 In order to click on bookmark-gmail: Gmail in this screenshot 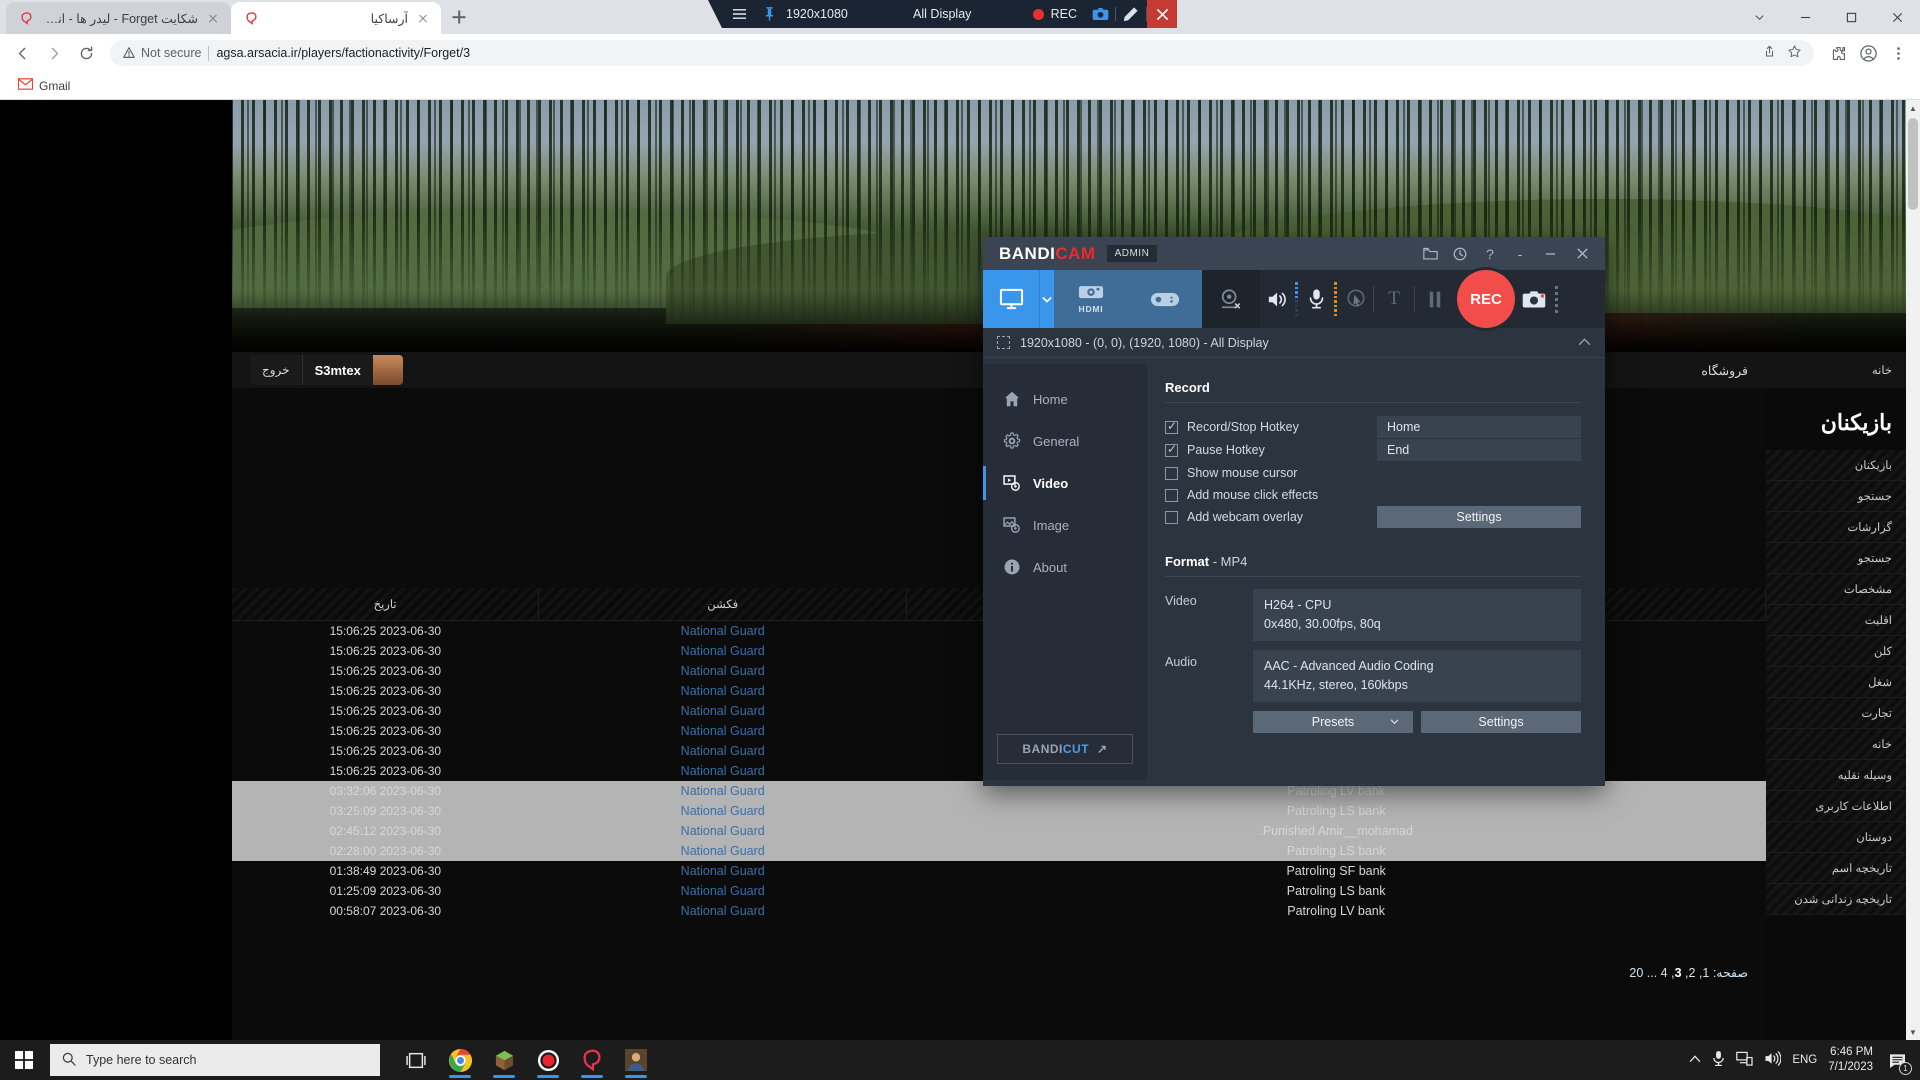, I will do `click(44, 85)`.